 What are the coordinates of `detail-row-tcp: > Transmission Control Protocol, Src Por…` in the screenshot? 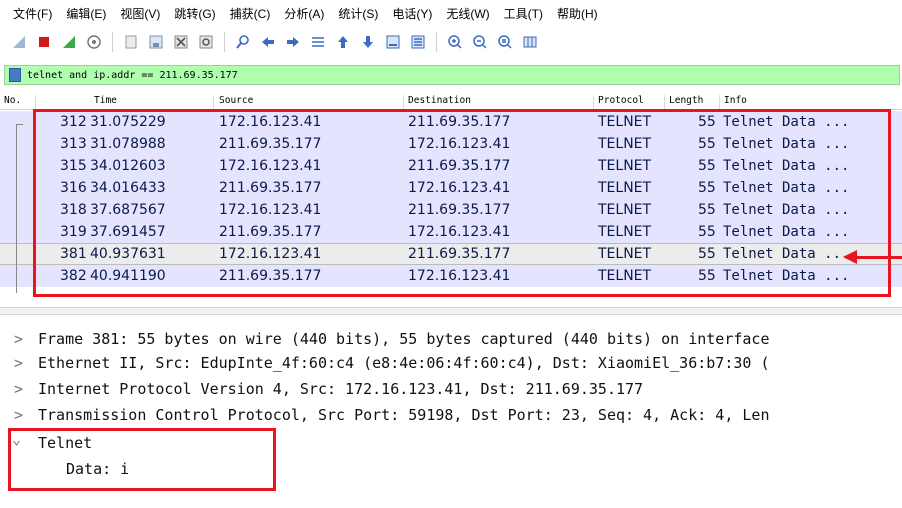 It's located at (451, 416).